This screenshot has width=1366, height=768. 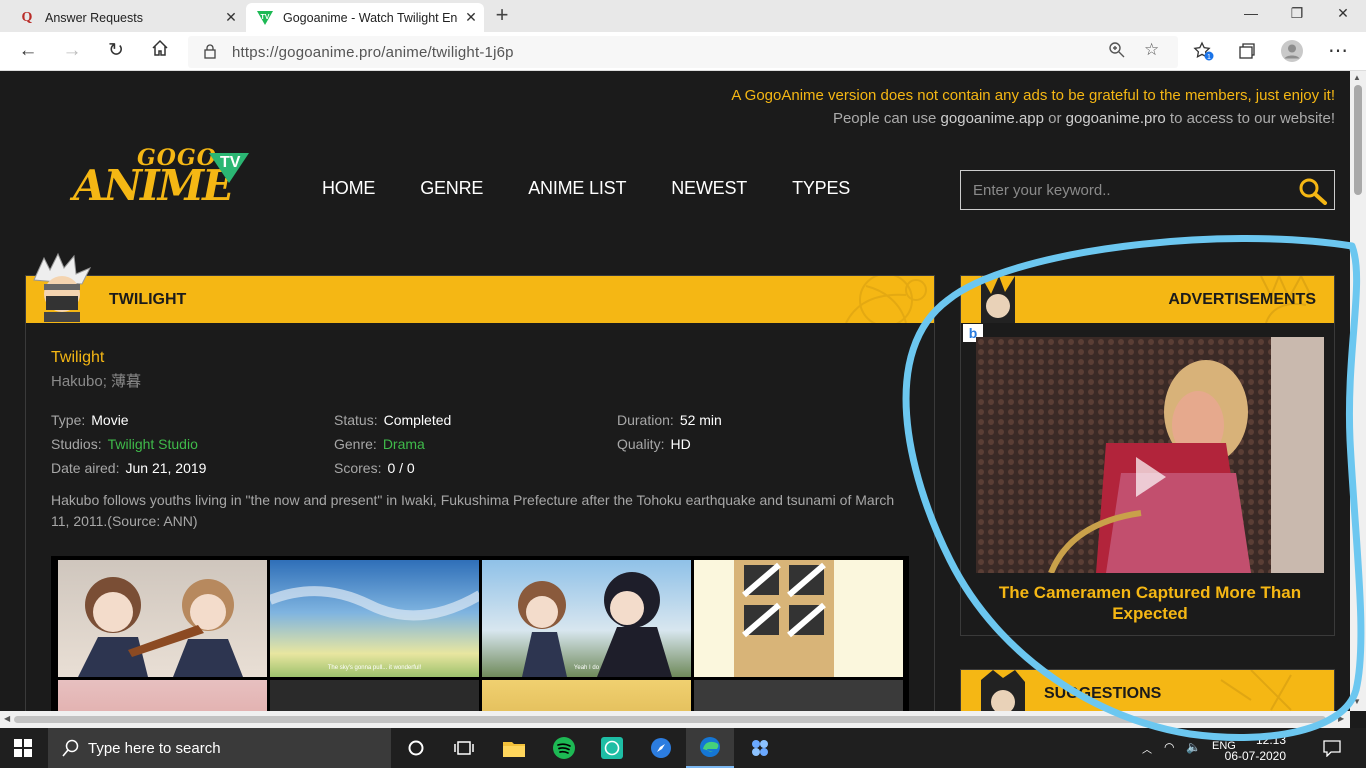 I want to click on taskbar-search-placeholder: Type here to search, so click(x=154, y=748).